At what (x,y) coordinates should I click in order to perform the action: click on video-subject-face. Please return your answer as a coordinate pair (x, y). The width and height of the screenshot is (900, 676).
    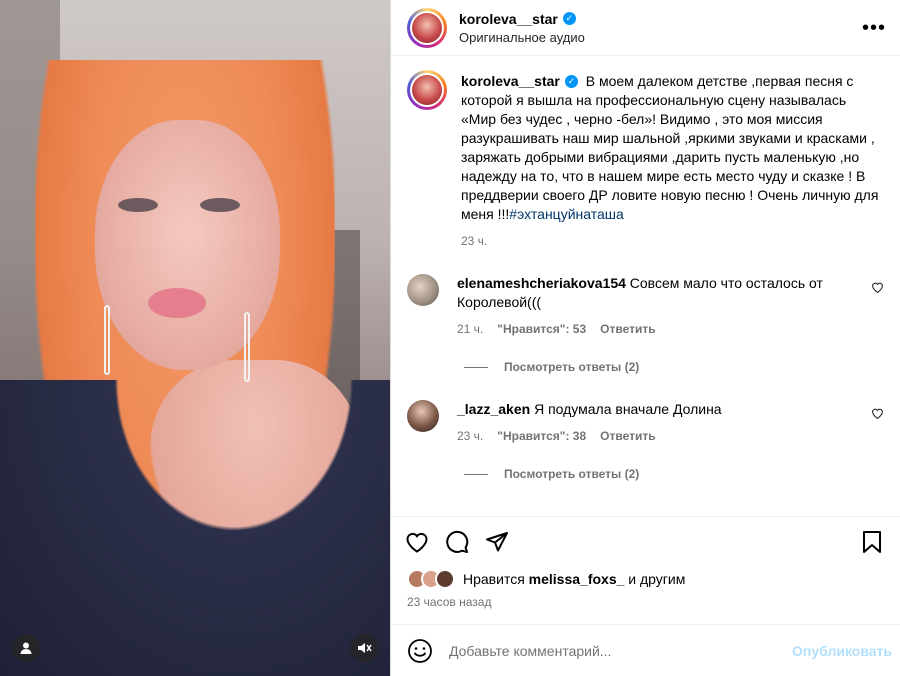
    Looking at the image, I should click on (187, 245).